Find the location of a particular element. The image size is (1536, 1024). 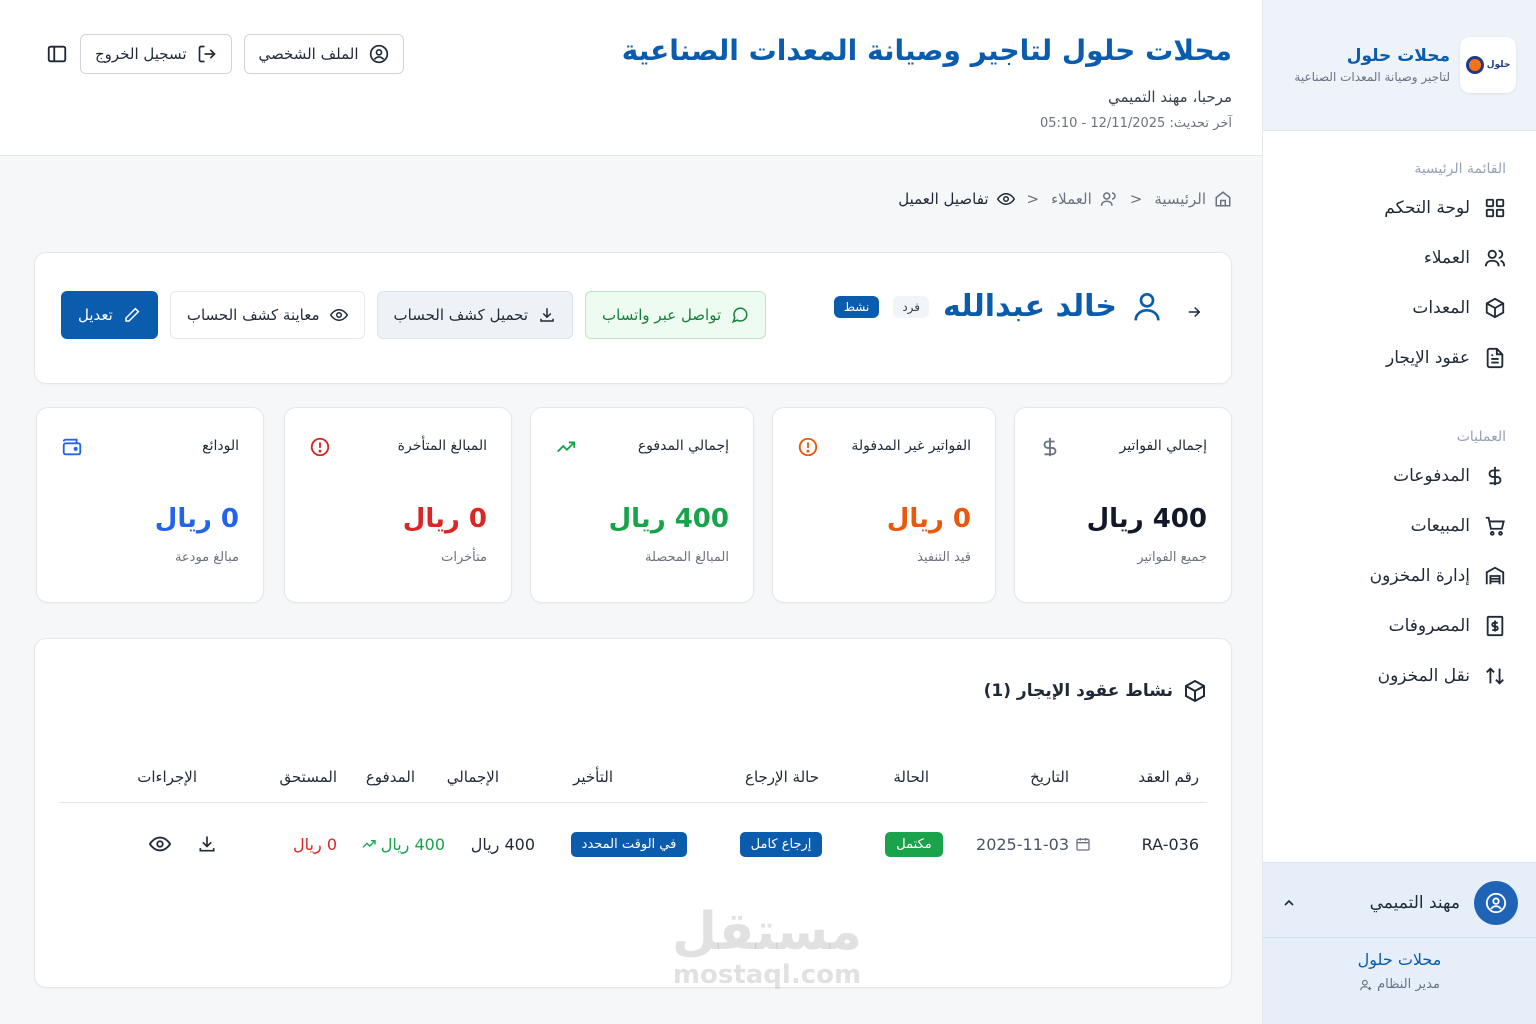

avatar is located at coordinates (1496, 903).